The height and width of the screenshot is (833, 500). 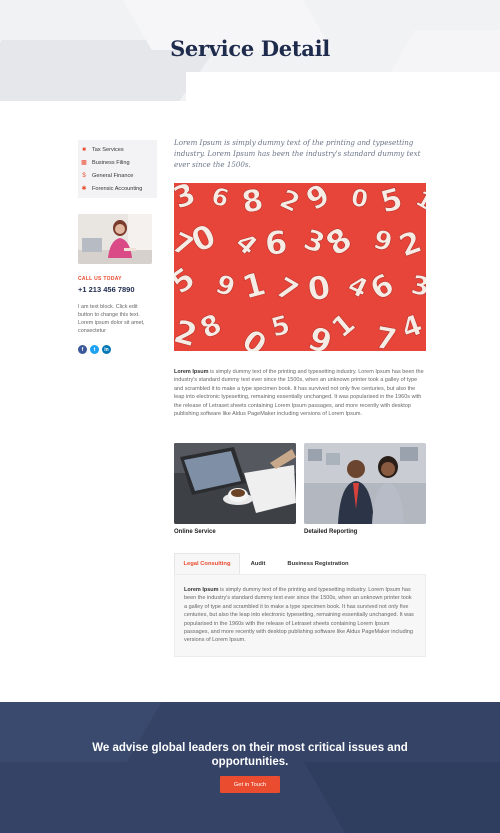 I want to click on card-caption: Detailed Reporting, so click(x=331, y=532).